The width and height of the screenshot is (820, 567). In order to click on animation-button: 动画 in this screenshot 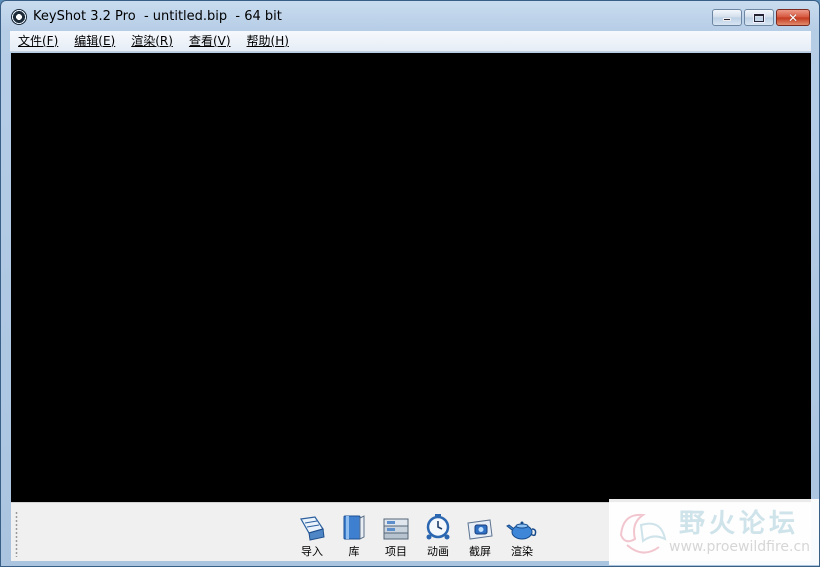, I will do `click(438, 536)`.